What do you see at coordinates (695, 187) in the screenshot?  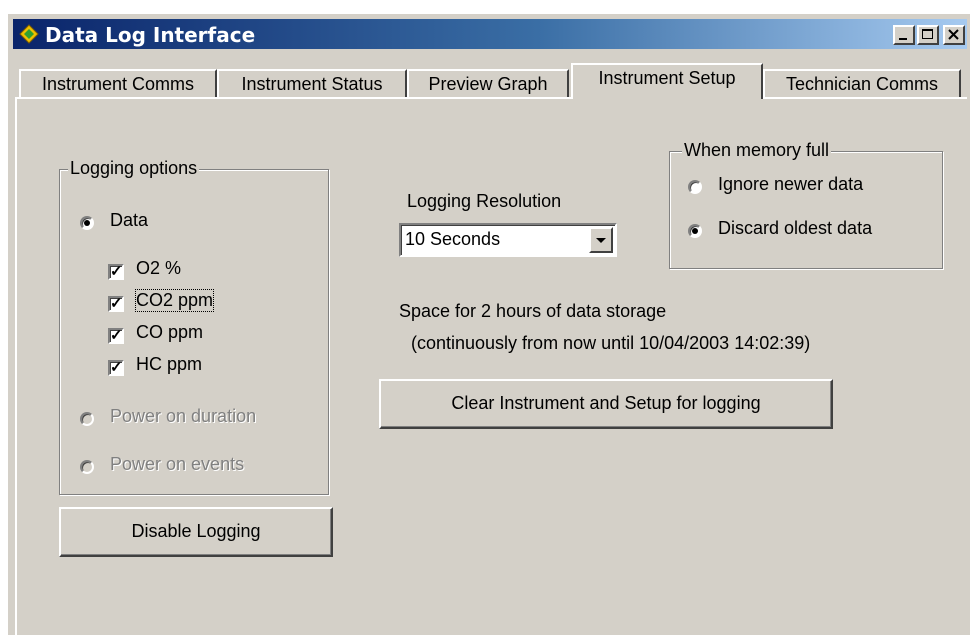 I see `ignore-newer-radio` at bounding box center [695, 187].